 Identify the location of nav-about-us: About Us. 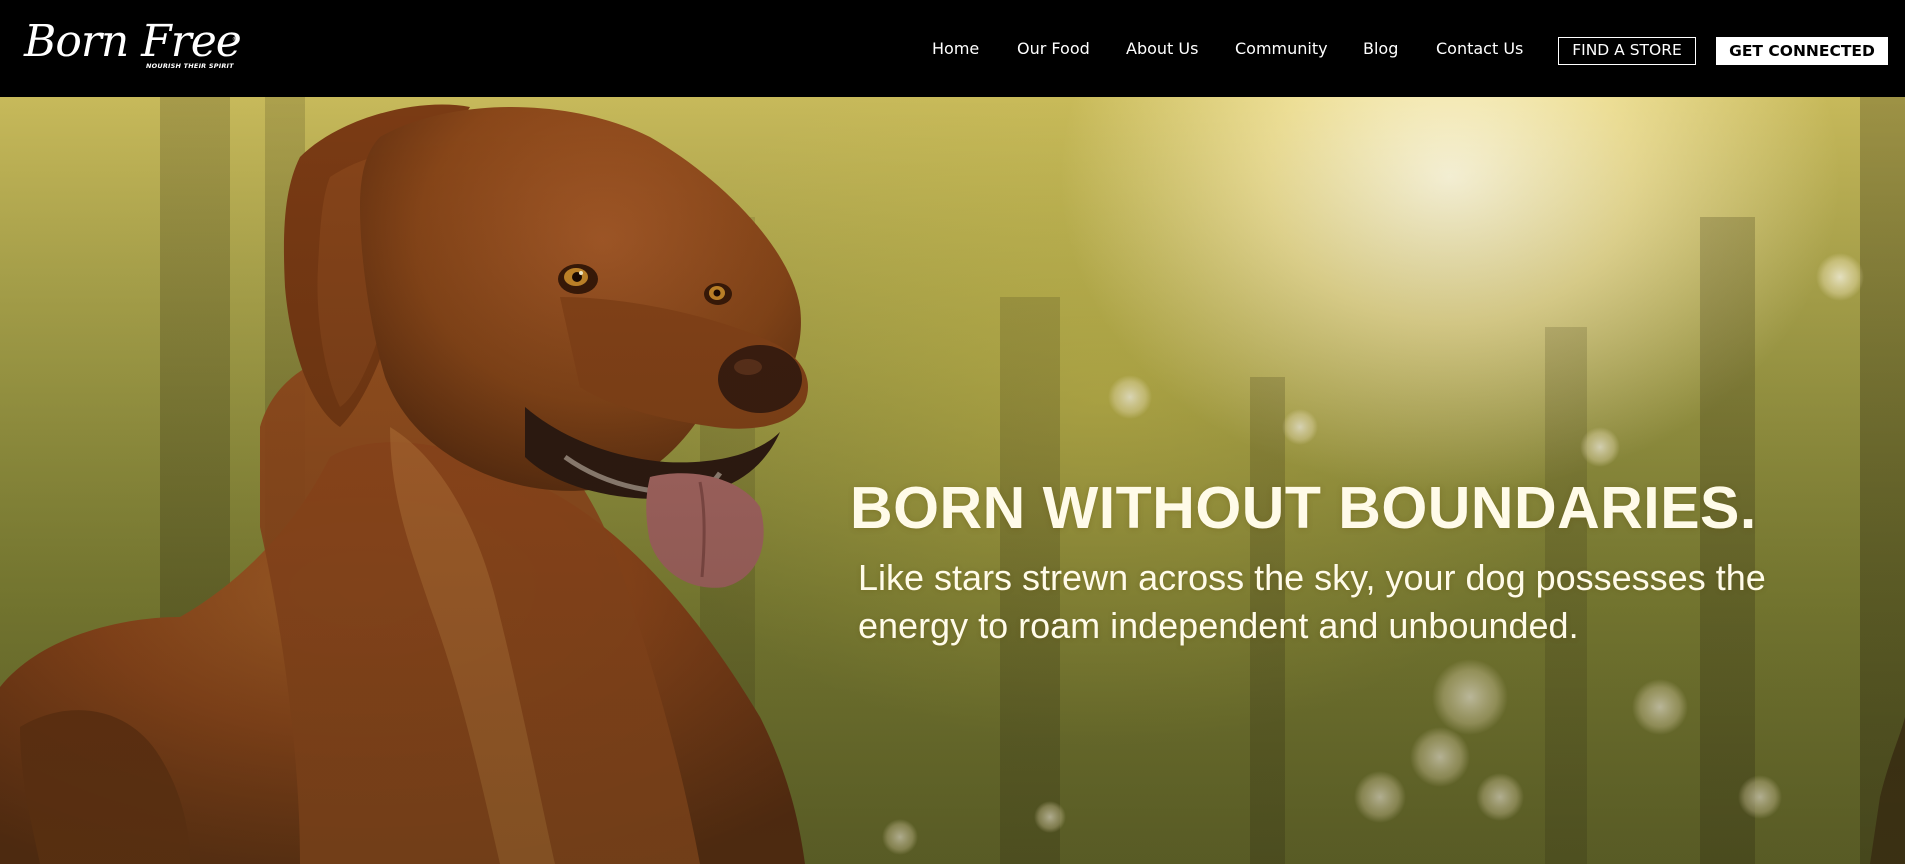
(1162, 49).